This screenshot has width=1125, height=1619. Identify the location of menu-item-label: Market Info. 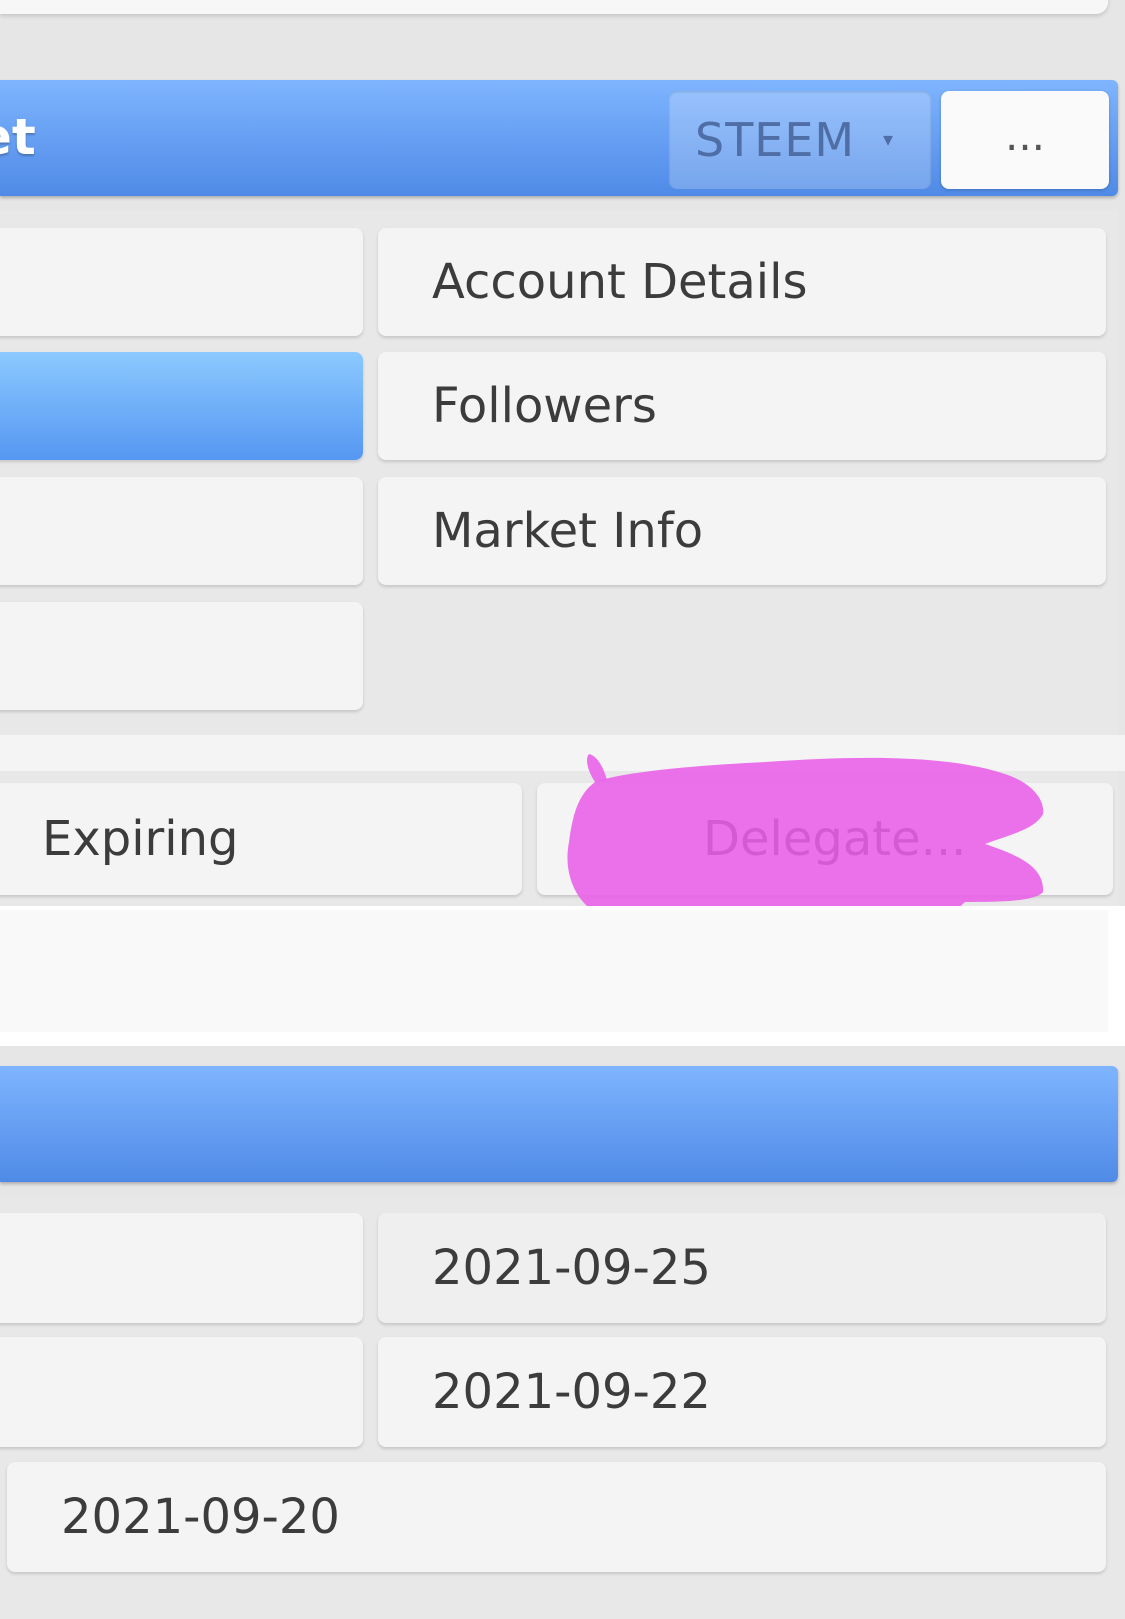
(568, 531).